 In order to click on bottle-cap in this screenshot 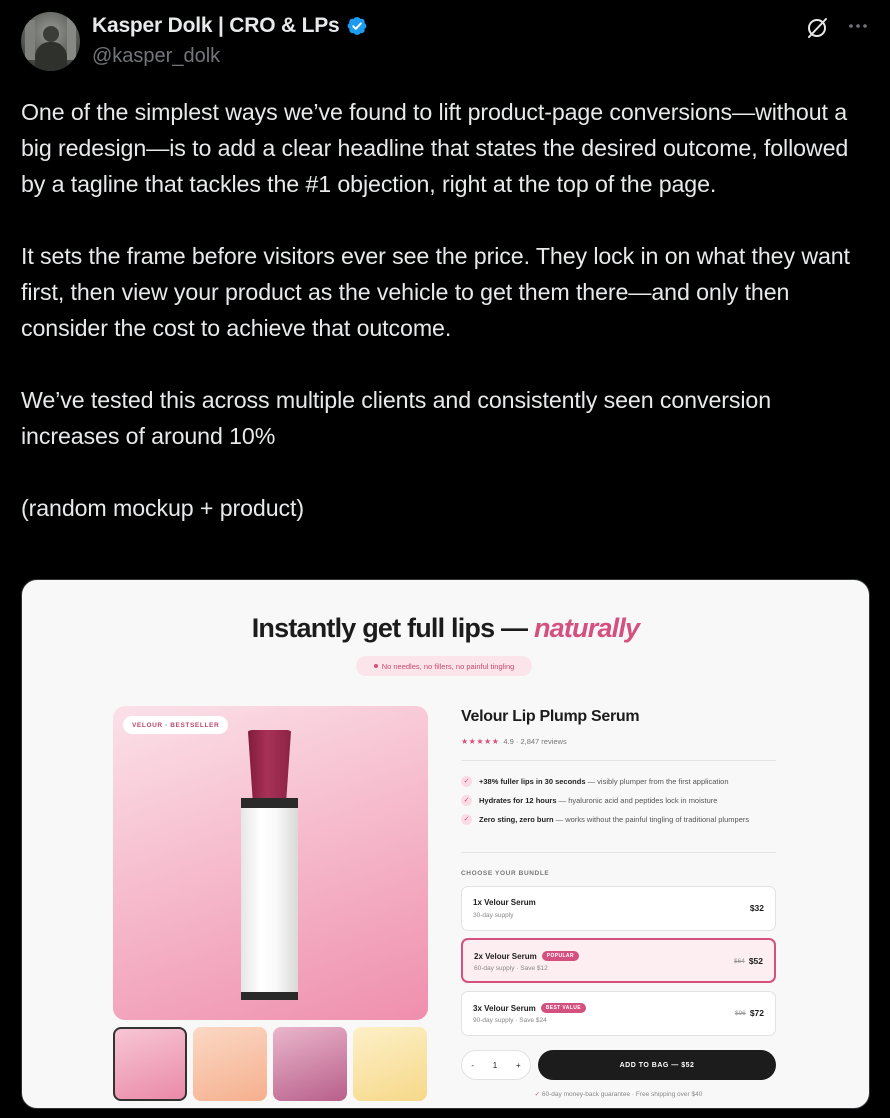, I will do `click(269, 764)`.